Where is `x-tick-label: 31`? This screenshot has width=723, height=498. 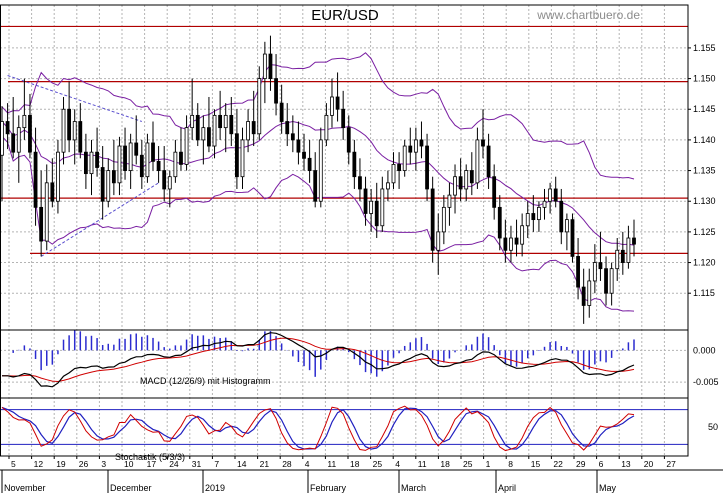
x-tick-label: 31 is located at coordinates (197, 464).